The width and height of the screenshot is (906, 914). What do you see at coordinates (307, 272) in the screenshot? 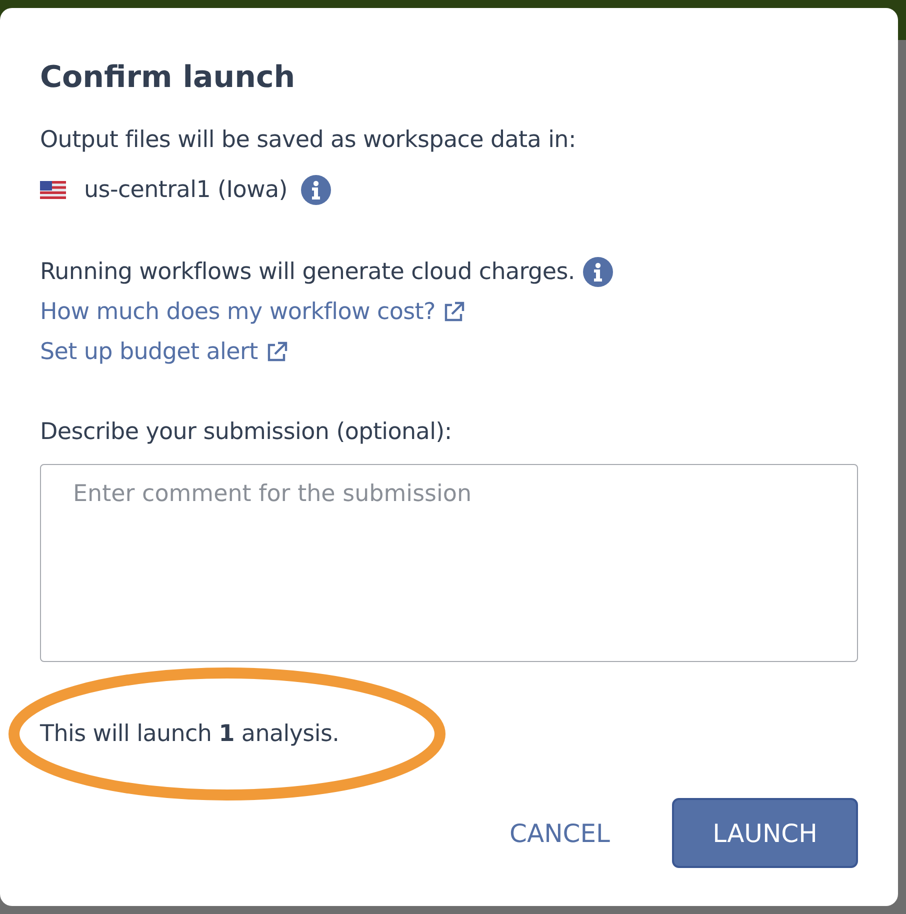
I see `charges-text: Running workflows will generate cloud charges.` at bounding box center [307, 272].